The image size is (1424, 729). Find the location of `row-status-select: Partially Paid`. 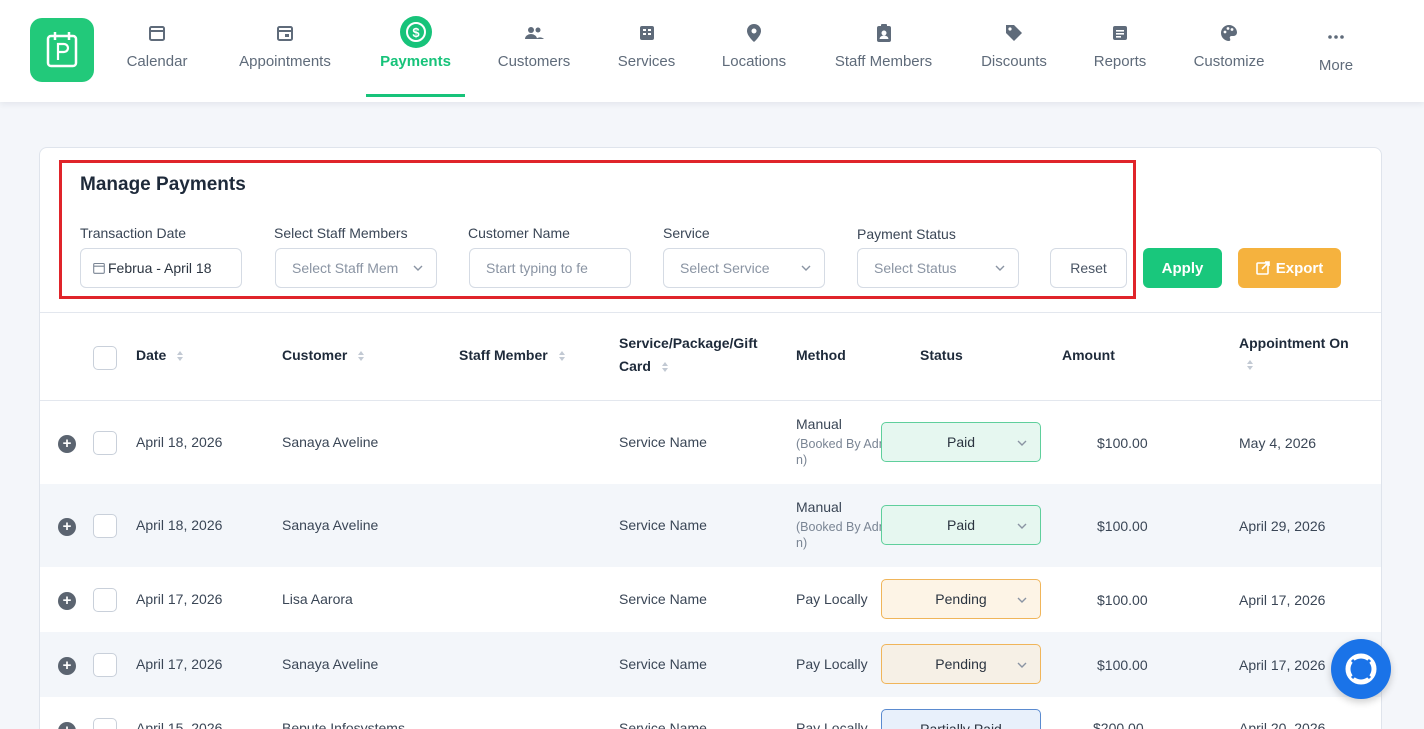

row-status-select: Partially Paid is located at coordinates (961, 719).